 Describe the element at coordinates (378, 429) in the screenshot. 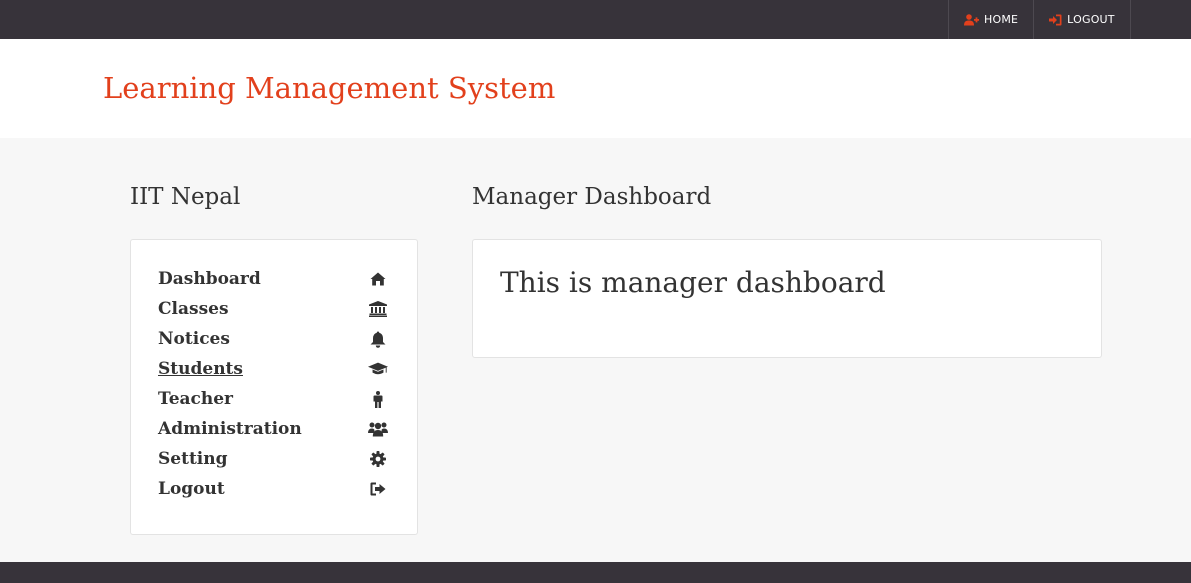

I see `users-icon` at that location.